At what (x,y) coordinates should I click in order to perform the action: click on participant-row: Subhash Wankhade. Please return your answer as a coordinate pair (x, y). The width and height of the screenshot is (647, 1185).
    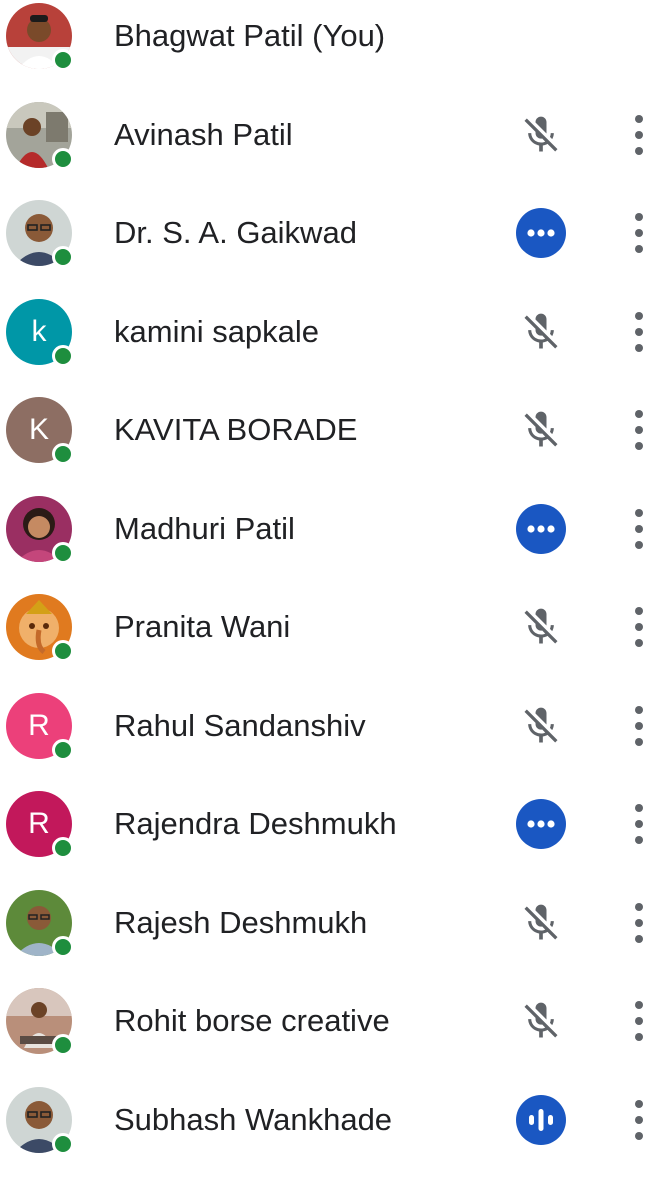
    Looking at the image, I should click on (323, 1136).